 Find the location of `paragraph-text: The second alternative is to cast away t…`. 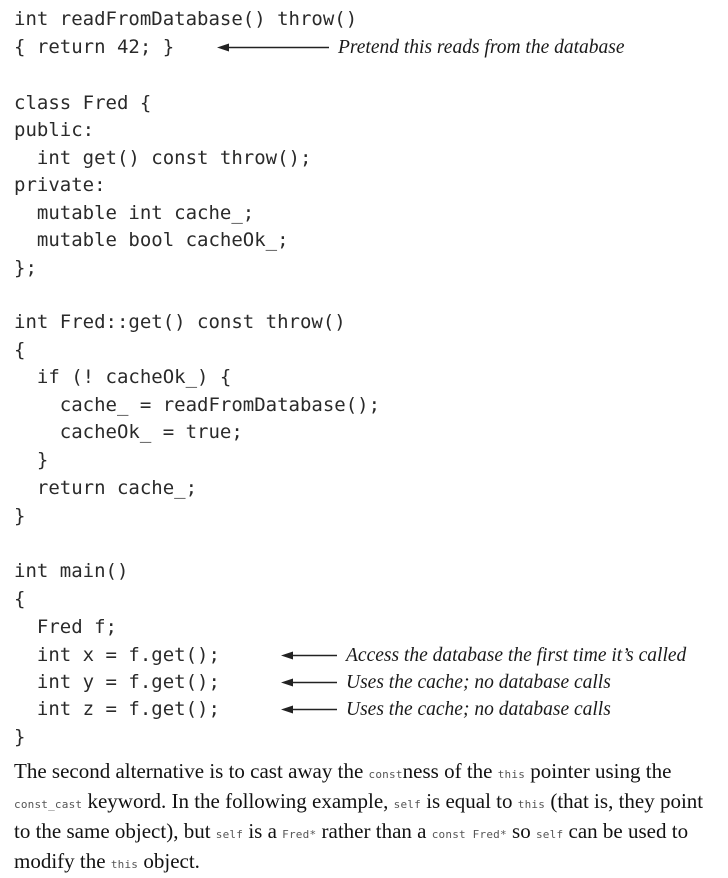

paragraph-text: The second alternative is to cast away t… is located at coordinates (191, 771).